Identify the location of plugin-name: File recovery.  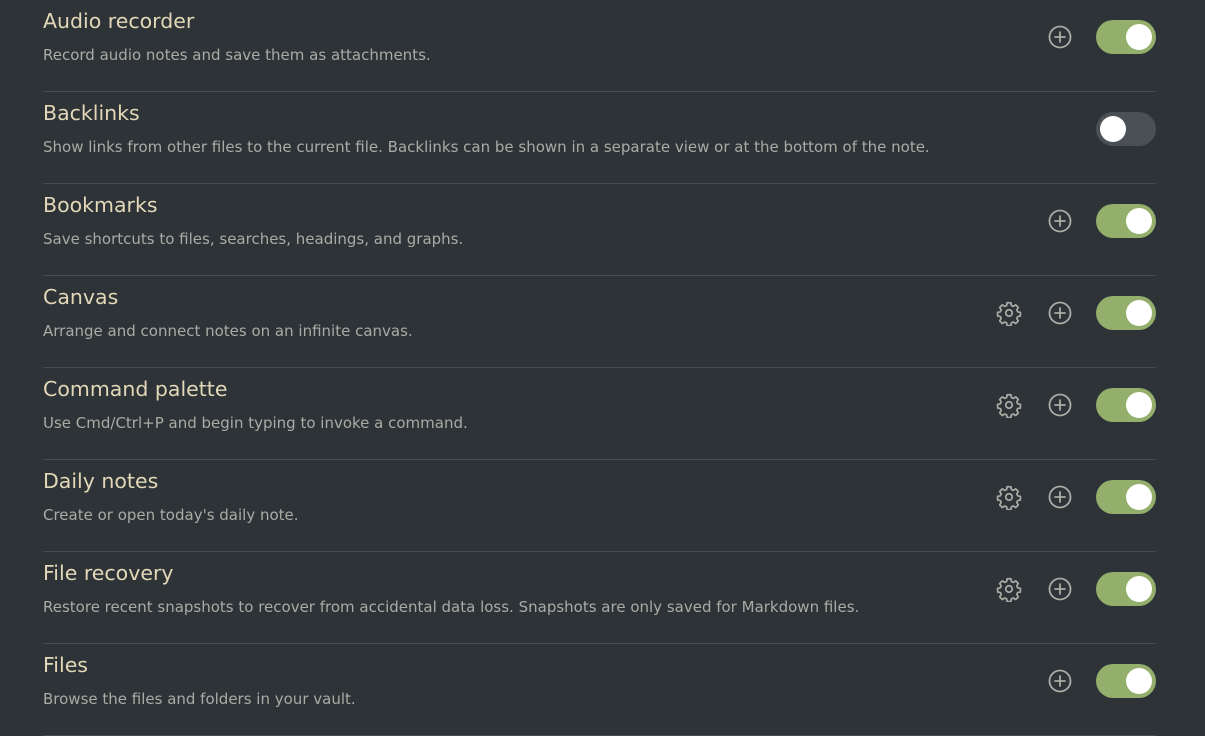
(108, 573).